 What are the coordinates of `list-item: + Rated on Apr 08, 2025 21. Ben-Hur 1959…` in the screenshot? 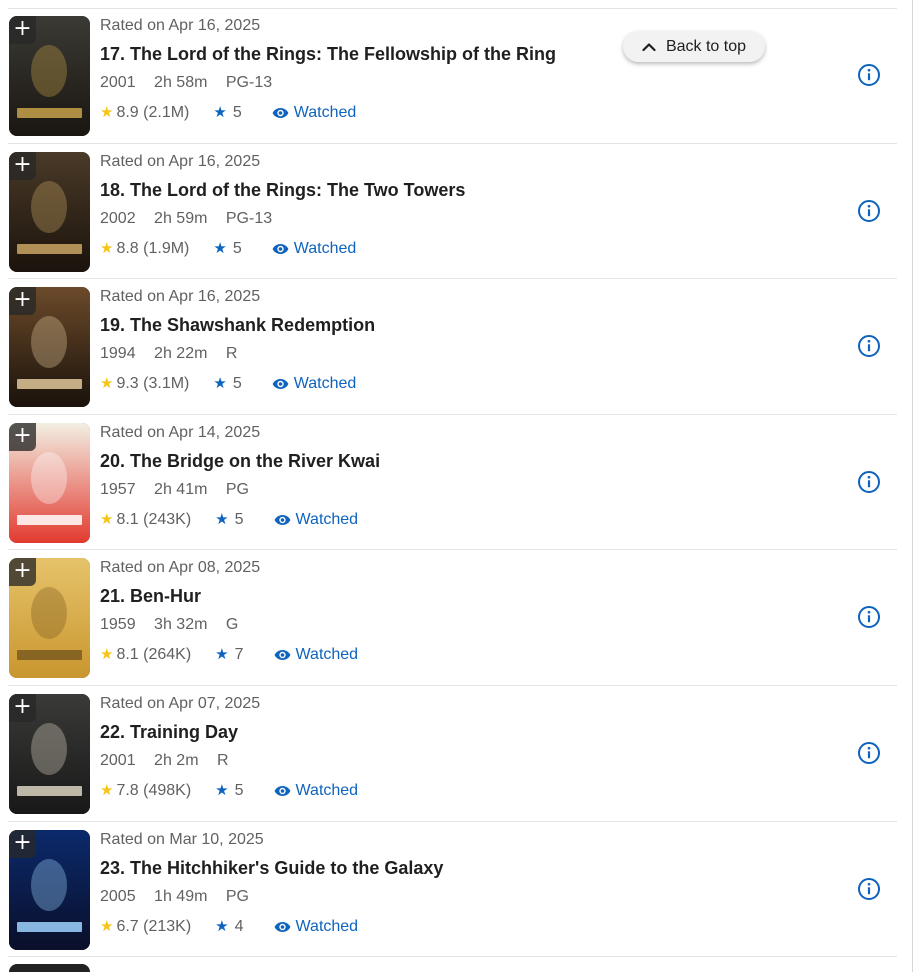 It's located at (452, 618).